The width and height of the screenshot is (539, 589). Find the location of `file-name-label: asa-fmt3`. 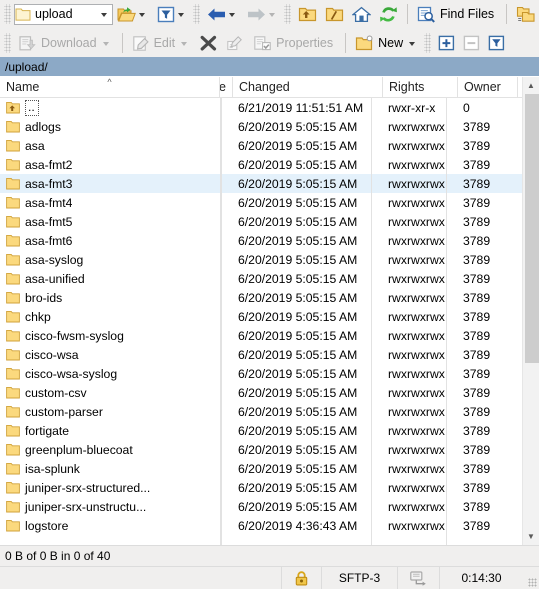

file-name-label: asa-fmt3 is located at coordinates (49, 183).